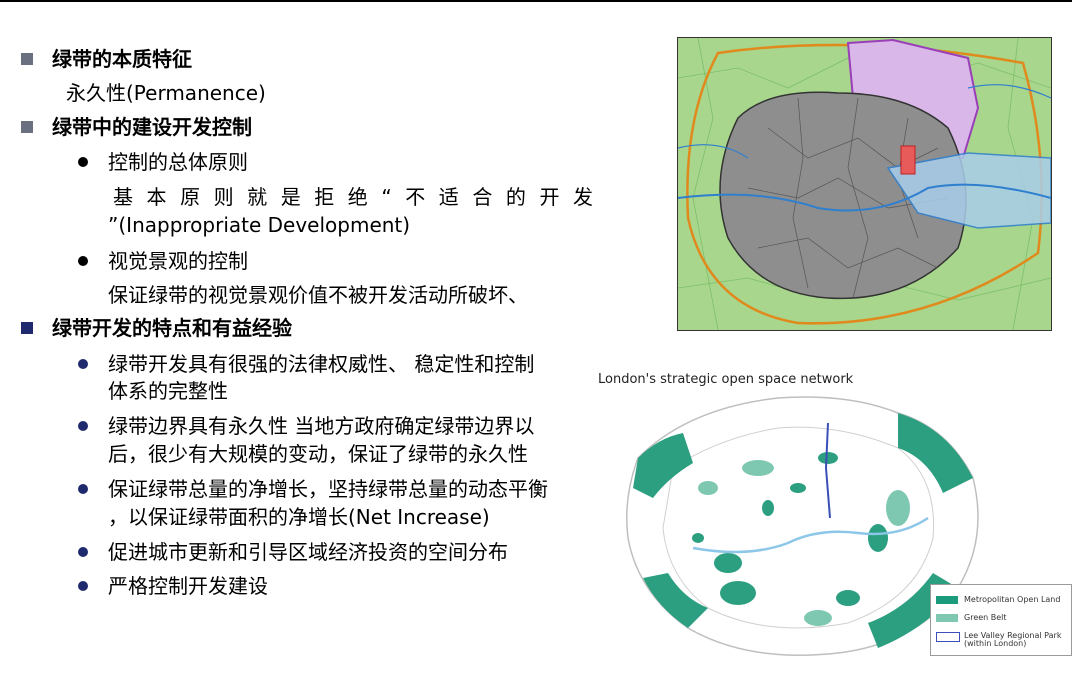 The height and width of the screenshot is (673, 1072). I want to click on heading-green-belt-essence: 绿带的本质特征, so click(122, 59).